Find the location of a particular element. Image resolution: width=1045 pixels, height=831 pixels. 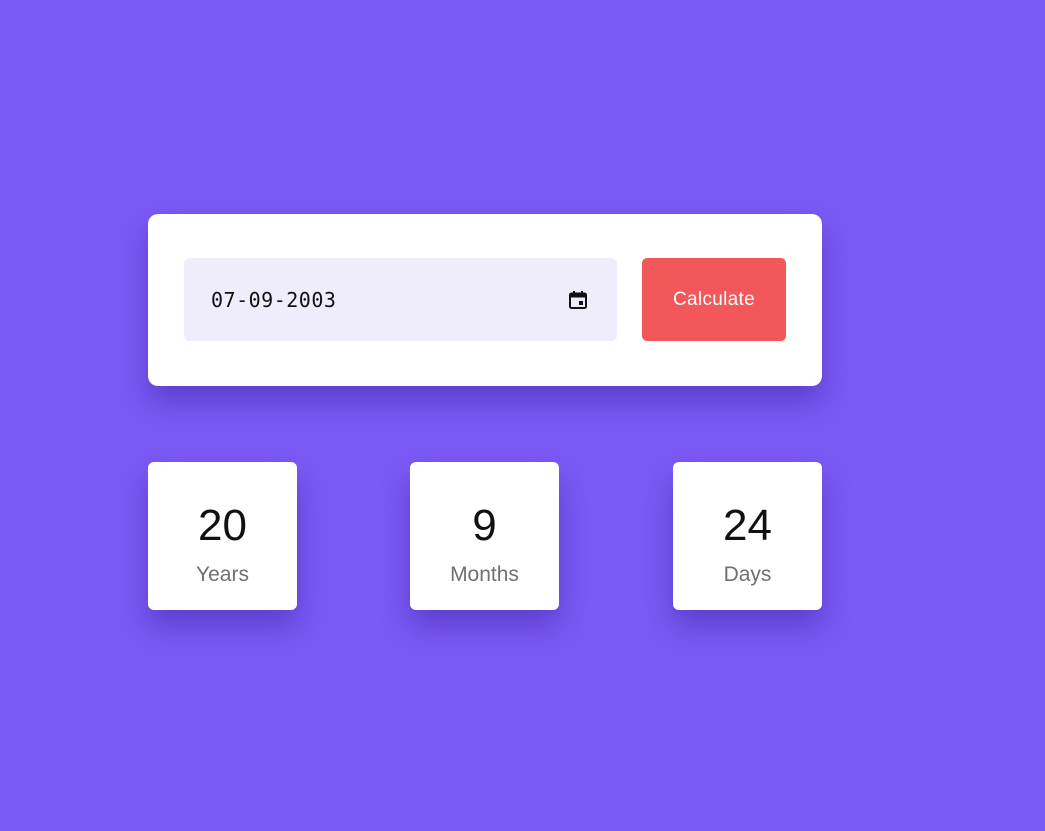

days-card: 24 Days is located at coordinates (747, 536).